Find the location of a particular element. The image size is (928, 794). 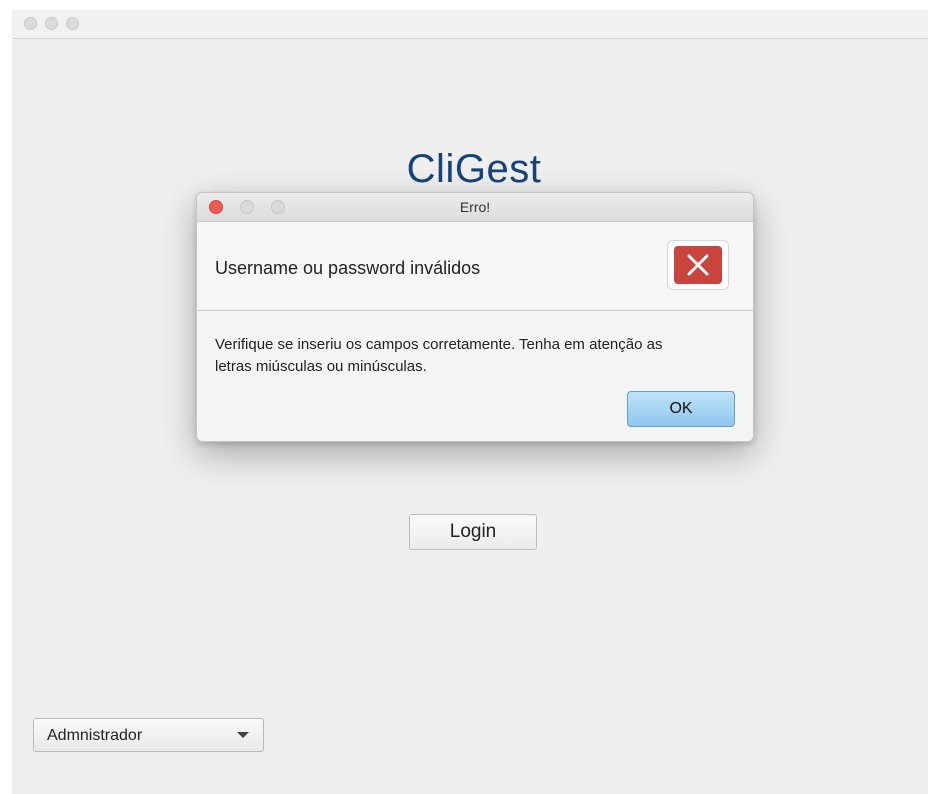

ok-button: OK is located at coordinates (681, 409).